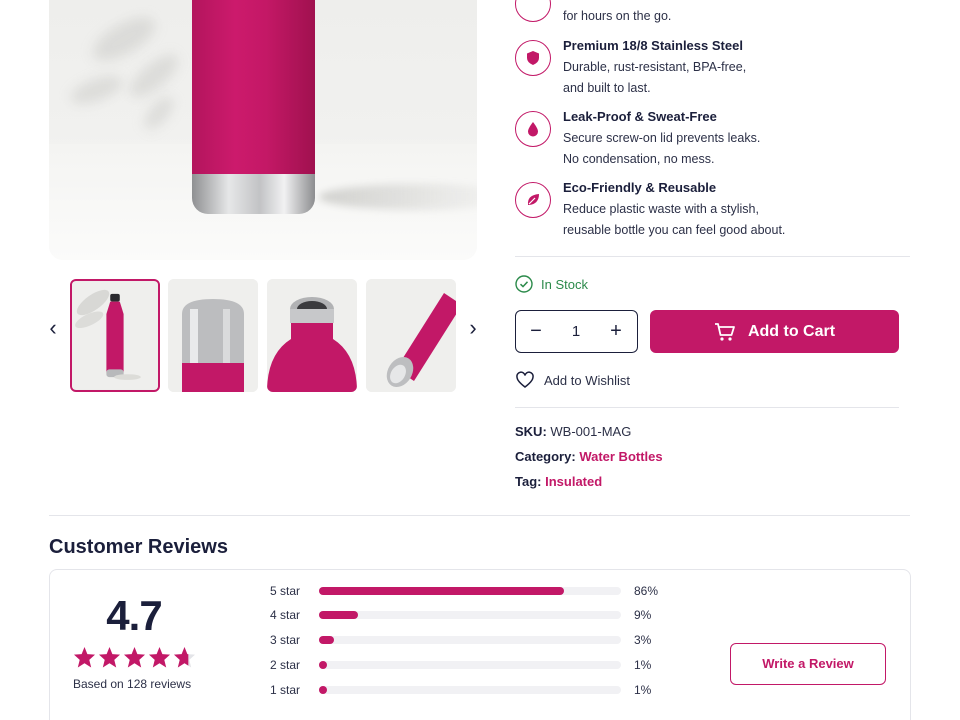 Image resolution: width=960 pixels, height=720 pixels. What do you see at coordinates (591, 431) in the screenshot?
I see `sku-value: WB-001-MAG` at bounding box center [591, 431].